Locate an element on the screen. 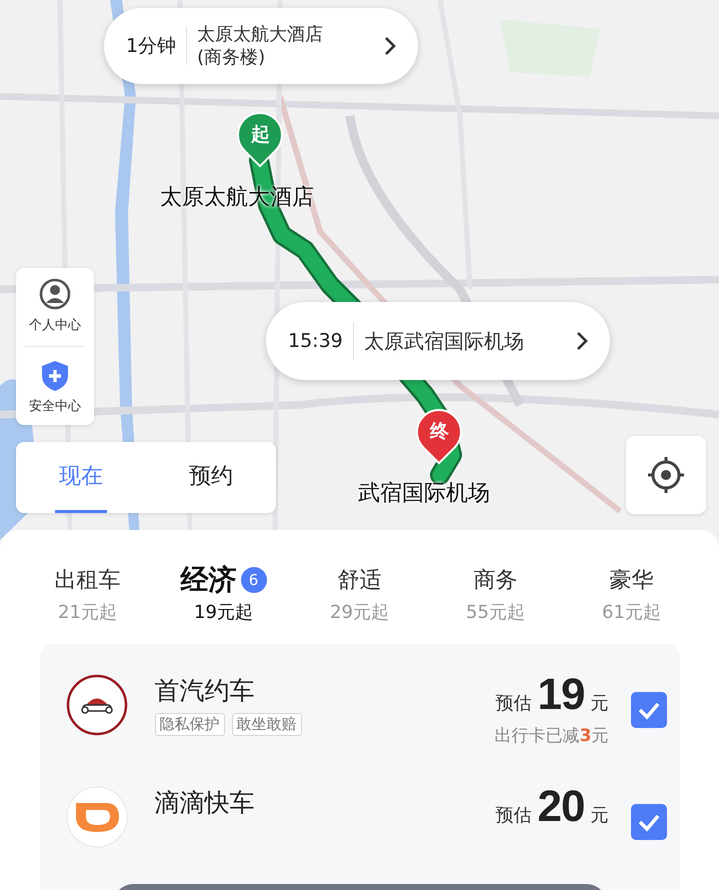  class-price: 61元起 is located at coordinates (631, 612).